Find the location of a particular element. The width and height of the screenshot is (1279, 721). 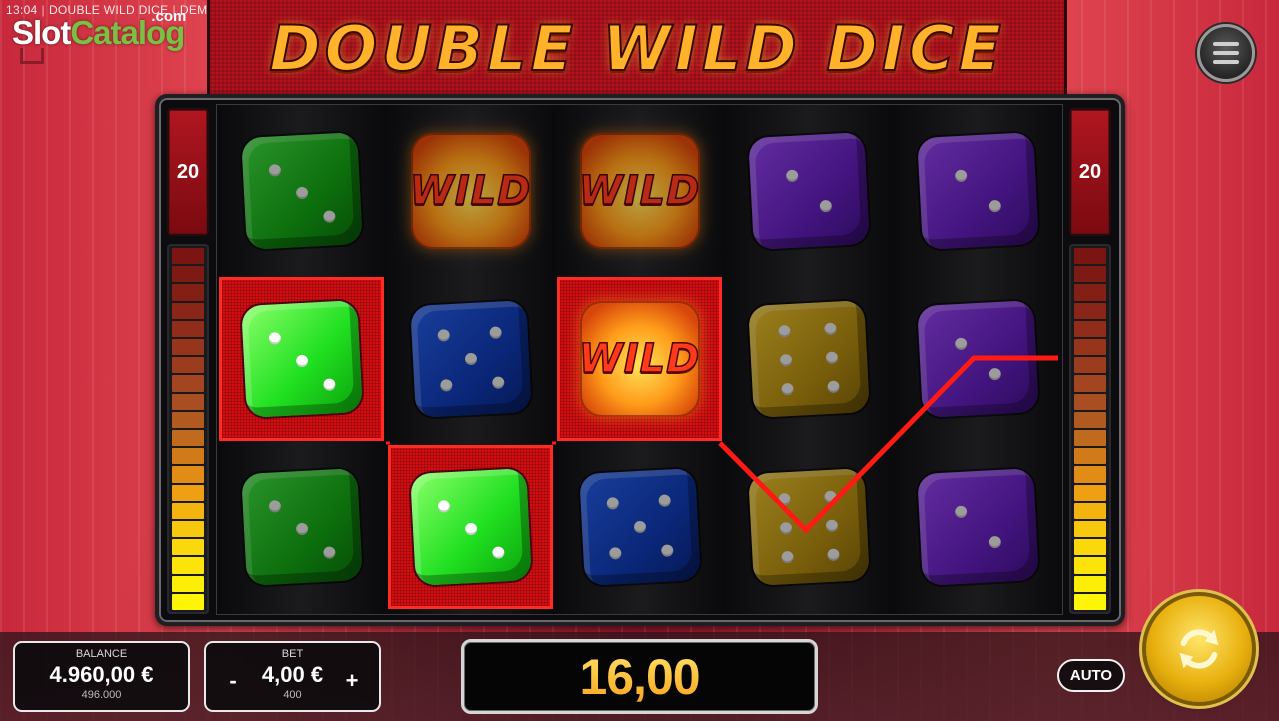

bet-decrease-button: - is located at coordinates (233, 681).